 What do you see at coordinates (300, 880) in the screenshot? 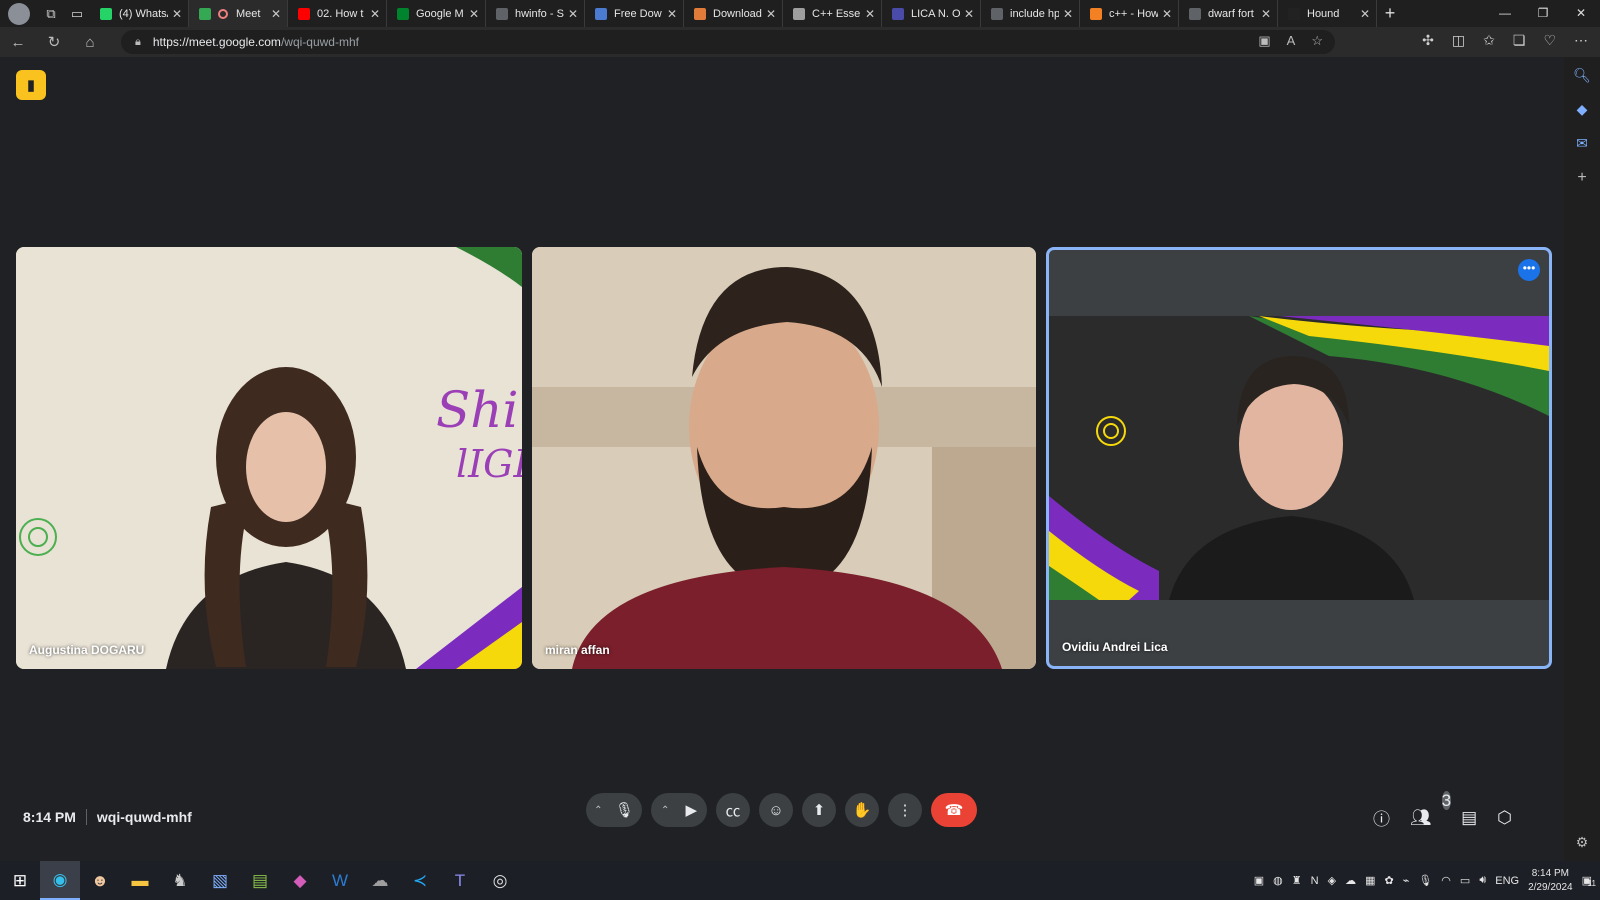
I see `app-icon: ◆` at bounding box center [300, 880].